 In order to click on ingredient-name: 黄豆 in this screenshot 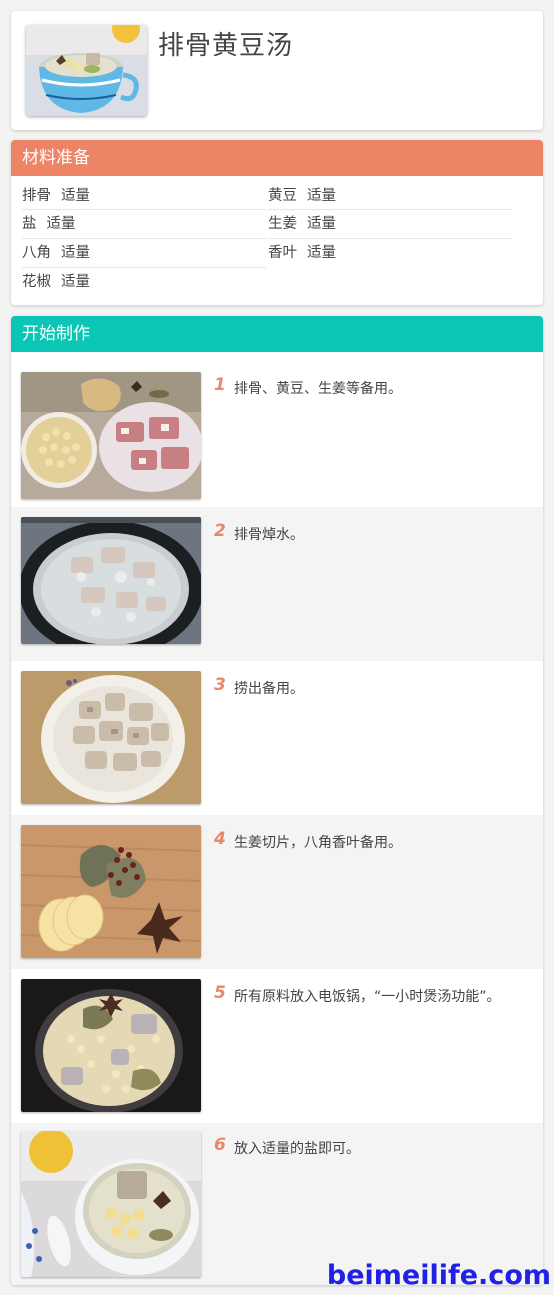, I will do `click(282, 196)`.